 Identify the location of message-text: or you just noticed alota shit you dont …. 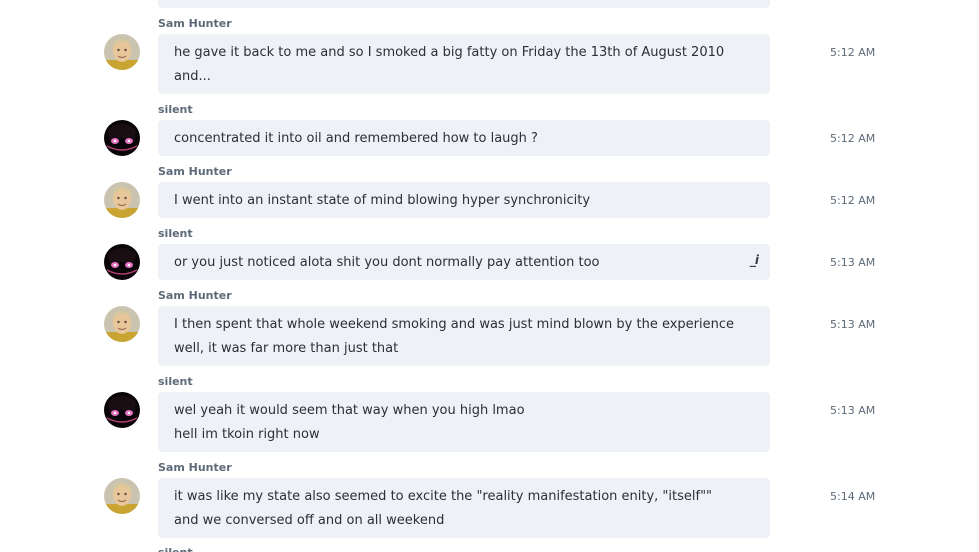
(387, 262).